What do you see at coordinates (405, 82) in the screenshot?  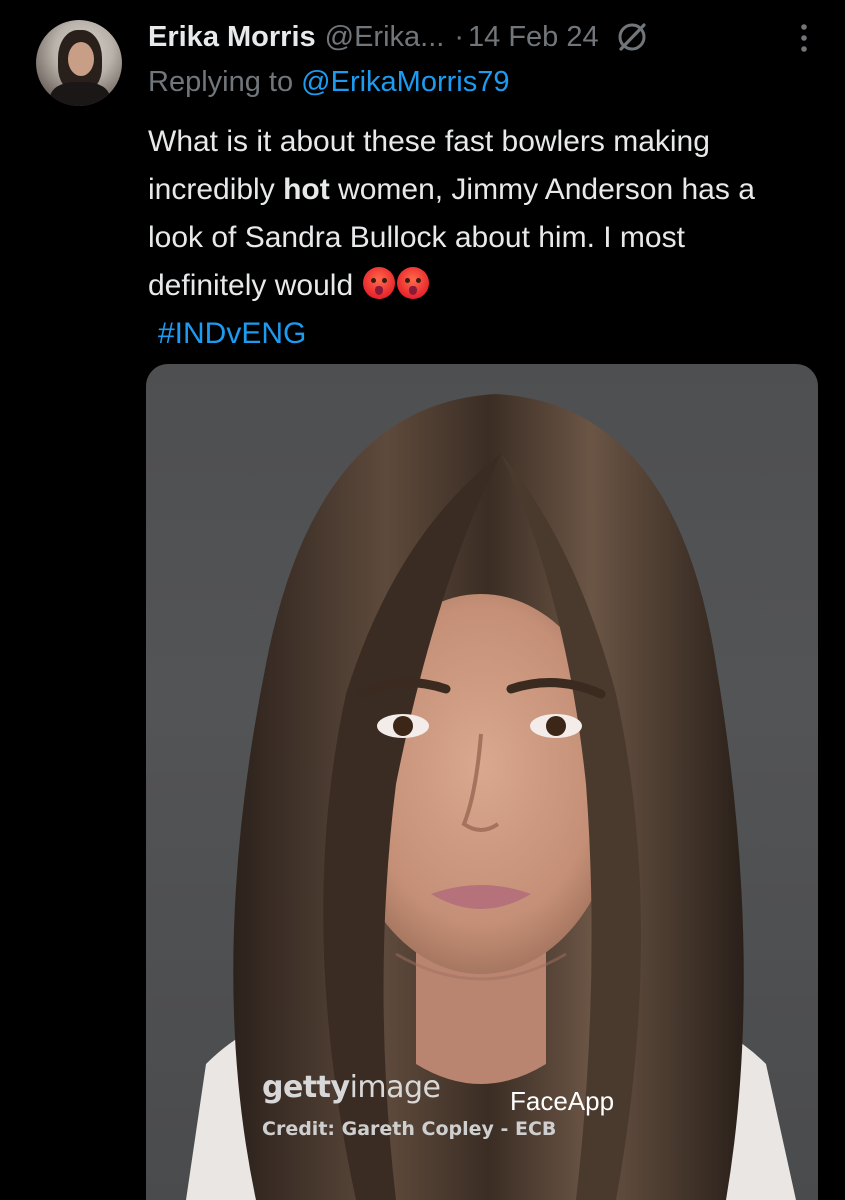 I see `reply-mention-link: @ErikaMorris79` at bounding box center [405, 82].